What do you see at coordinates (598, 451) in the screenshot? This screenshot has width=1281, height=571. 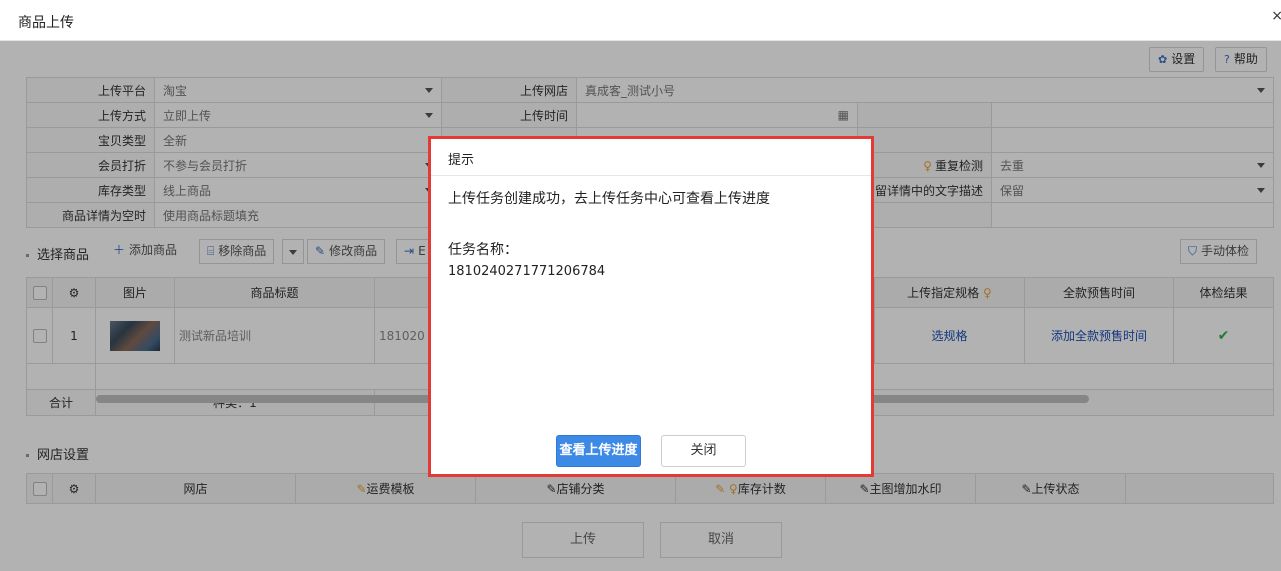 I see `view-progress-button: 查看上传进度` at bounding box center [598, 451].